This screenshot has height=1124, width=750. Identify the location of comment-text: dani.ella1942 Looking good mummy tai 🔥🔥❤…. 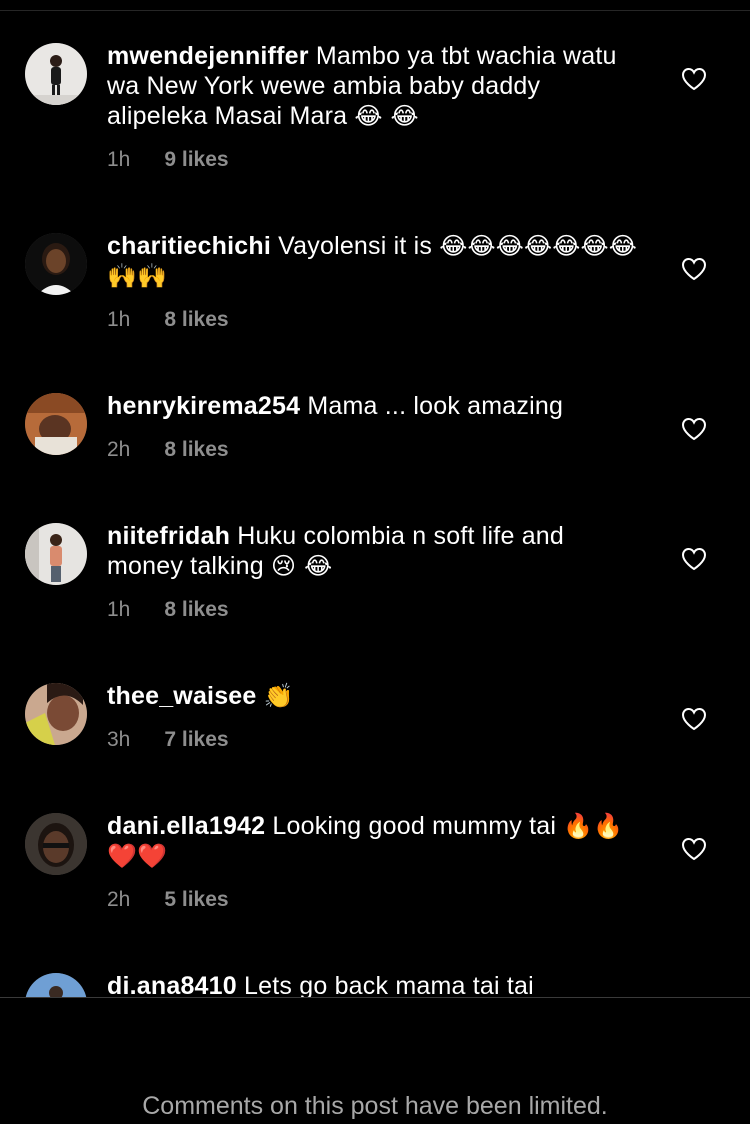
(377, 841).